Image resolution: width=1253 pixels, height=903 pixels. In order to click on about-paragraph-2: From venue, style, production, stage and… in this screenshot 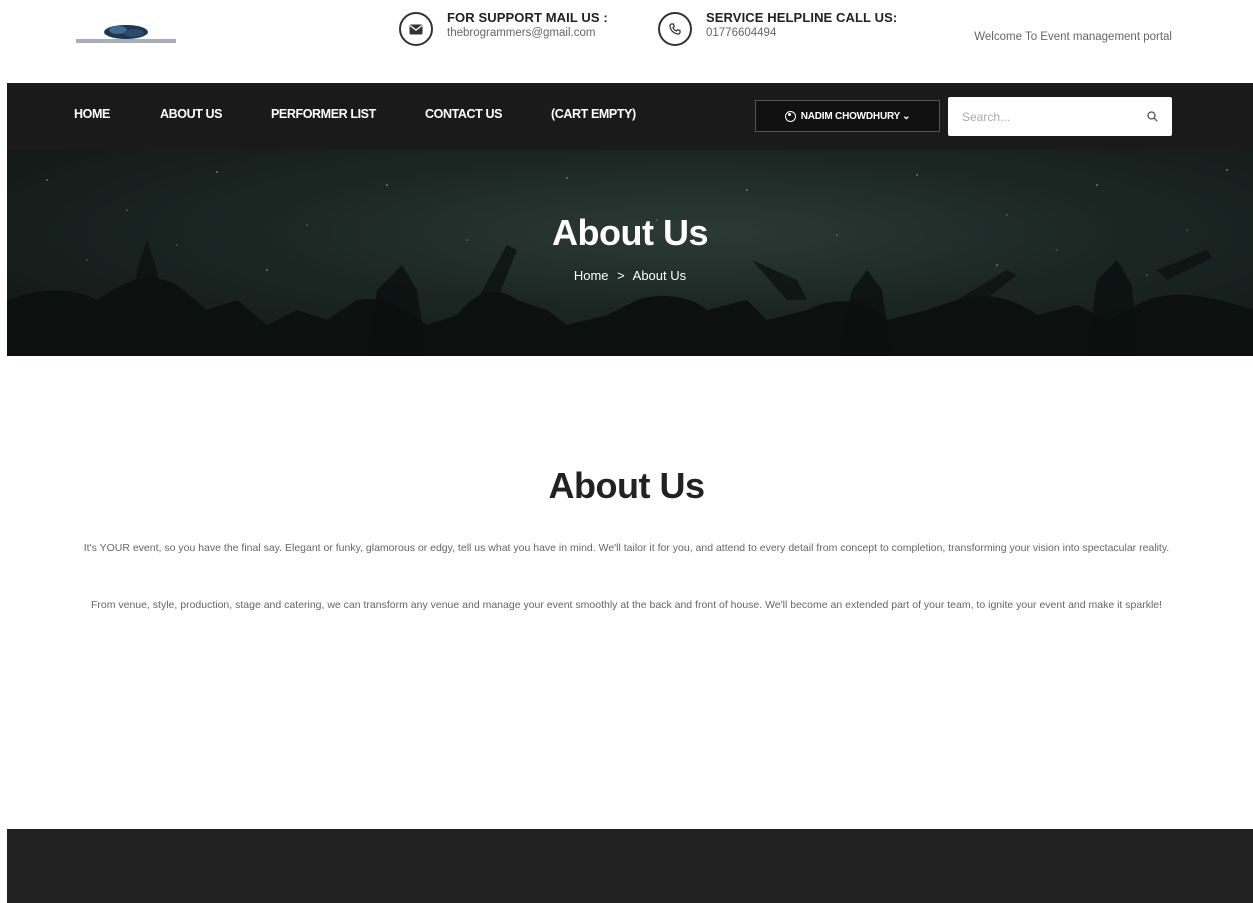, I will do `click(626, 605)`.